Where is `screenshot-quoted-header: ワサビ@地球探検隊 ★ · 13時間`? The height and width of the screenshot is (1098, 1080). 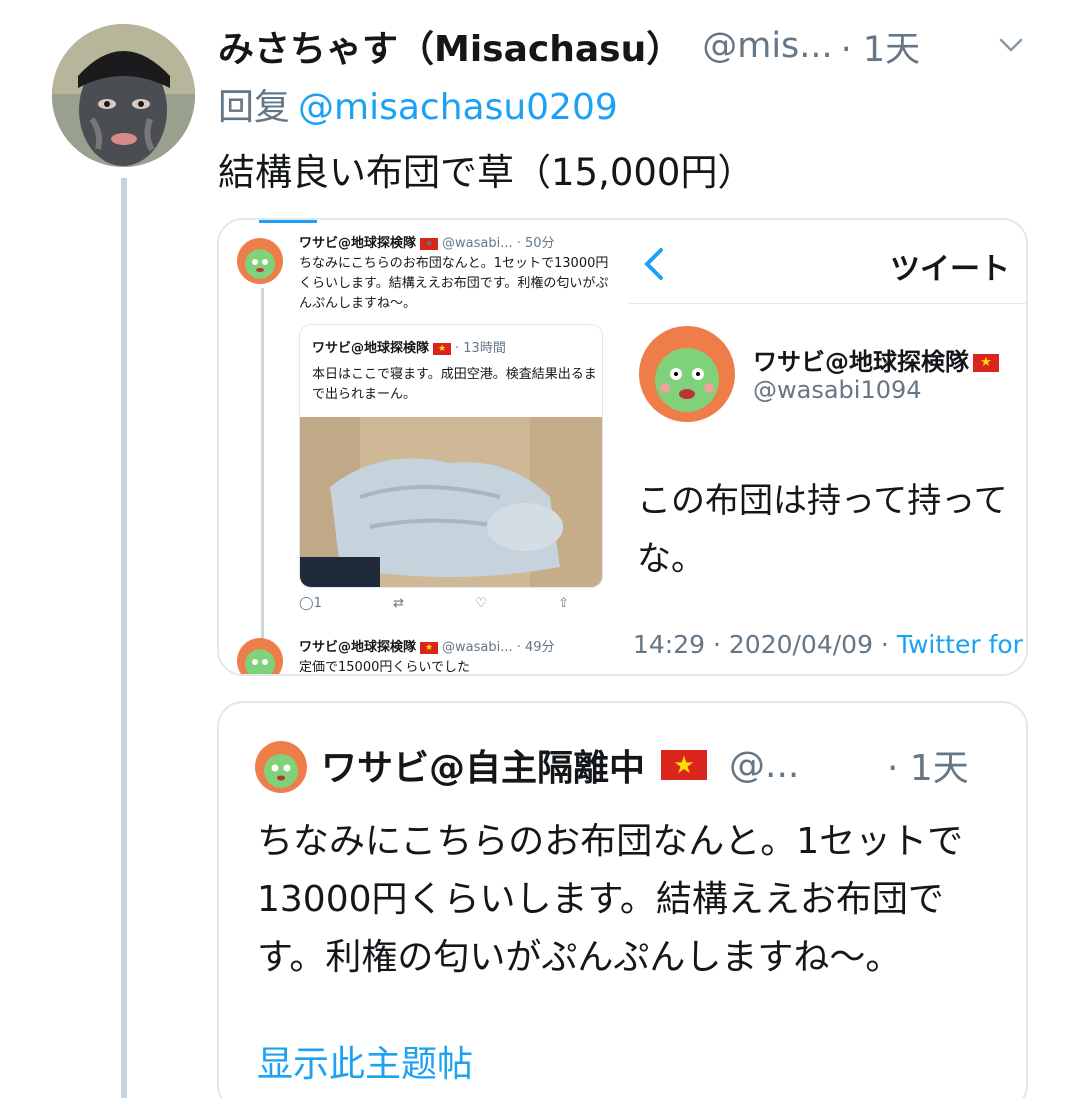 screenshot-quoted-header: ワサビ@地球探検隊 ★ · 13時間 is located at coordinates (409, 346).